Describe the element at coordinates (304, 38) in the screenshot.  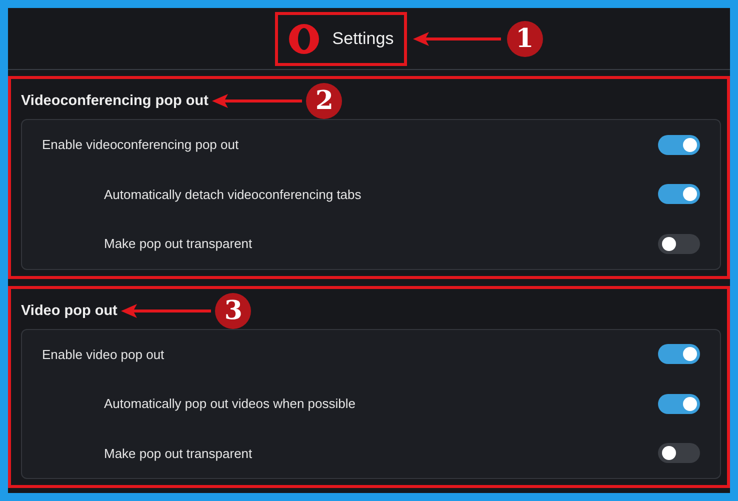
I see `browser-logo-icon` at that location.